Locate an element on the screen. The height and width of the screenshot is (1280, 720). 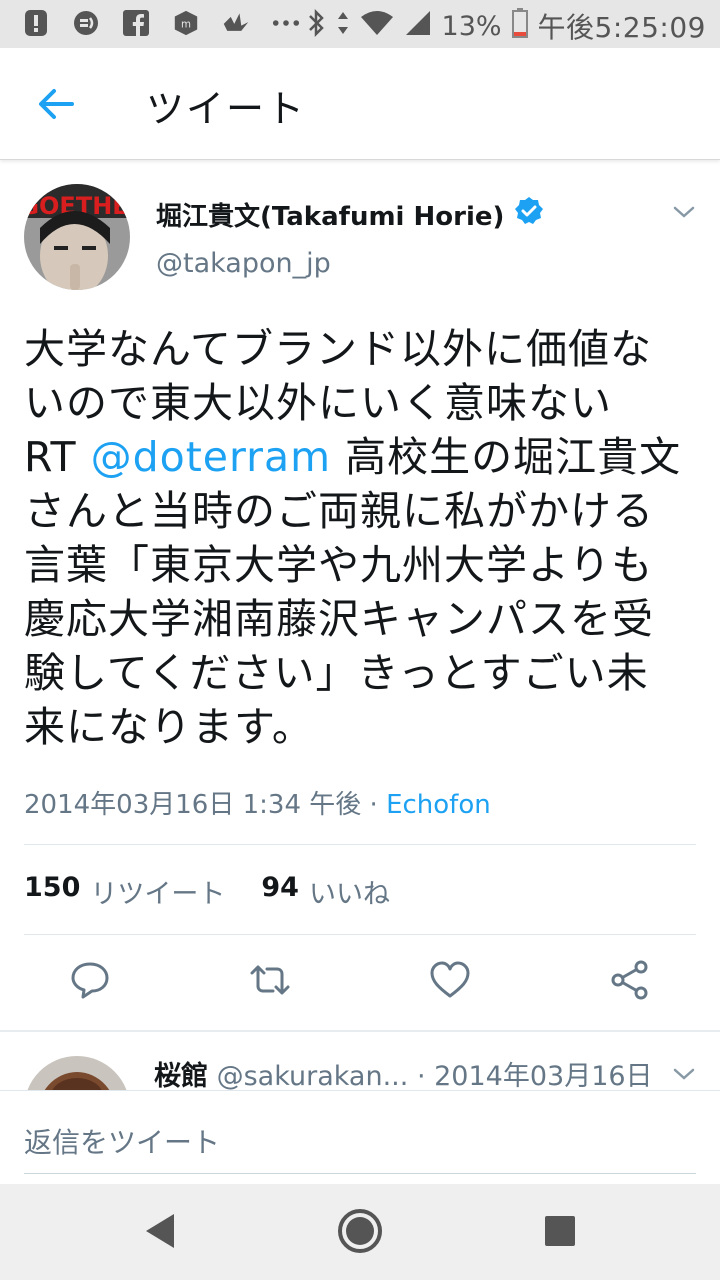
author-handle: @takapon_jp is located at coordinates (243, 263).